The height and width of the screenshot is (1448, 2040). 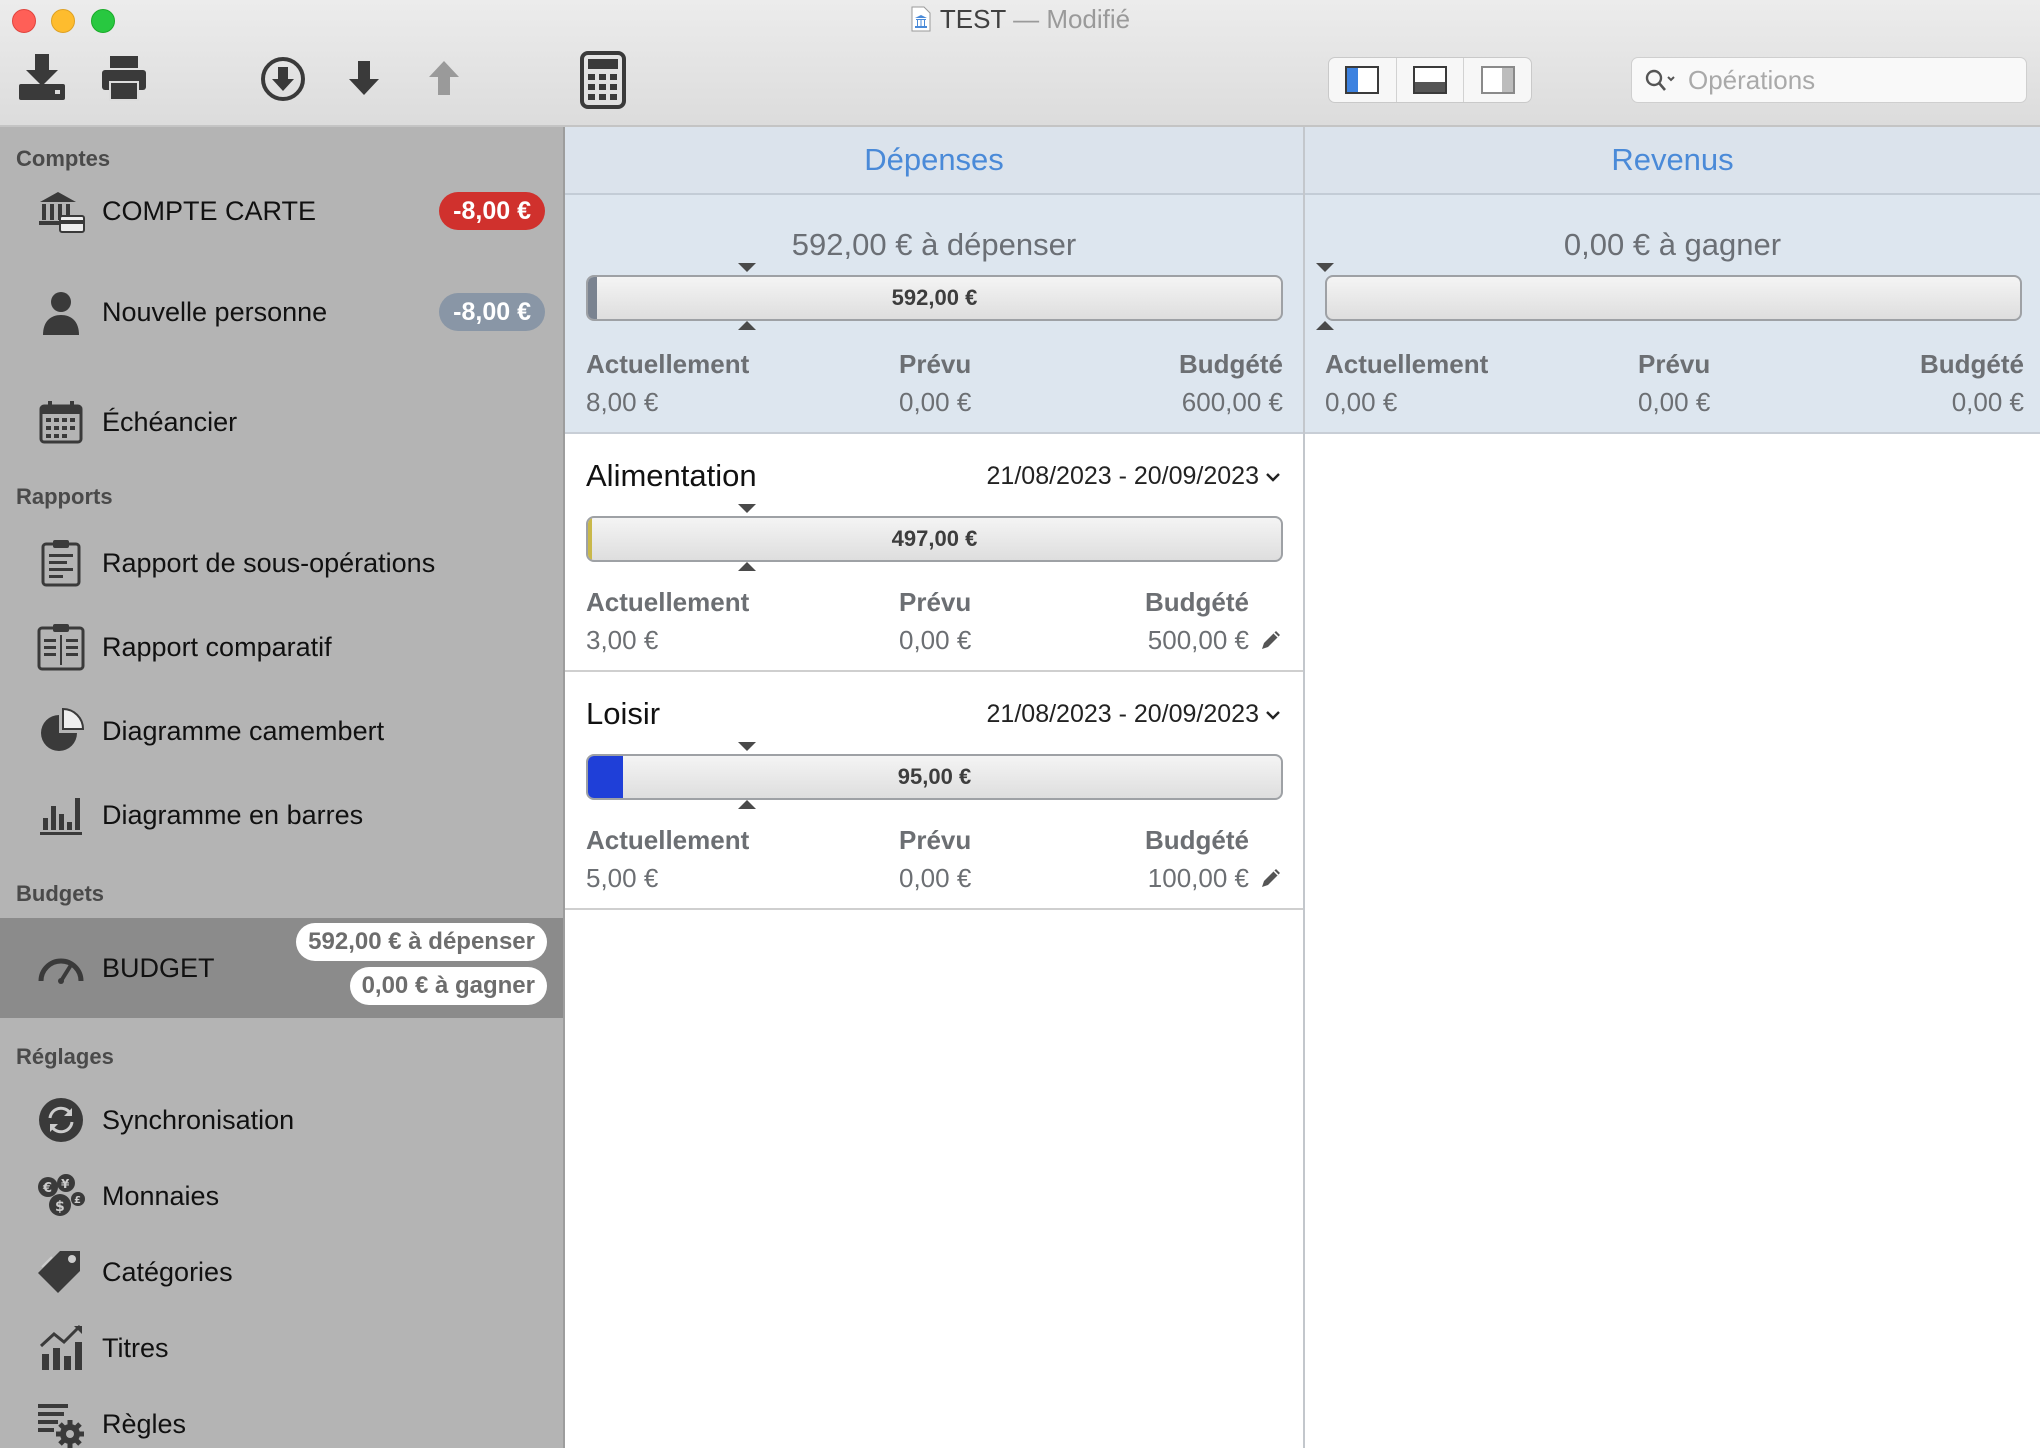 What do you see at coordinates (281, 422) in the screenshot?
I see `sidebar-item-echeancier: Échéancier` at bounding box center [281, 422].